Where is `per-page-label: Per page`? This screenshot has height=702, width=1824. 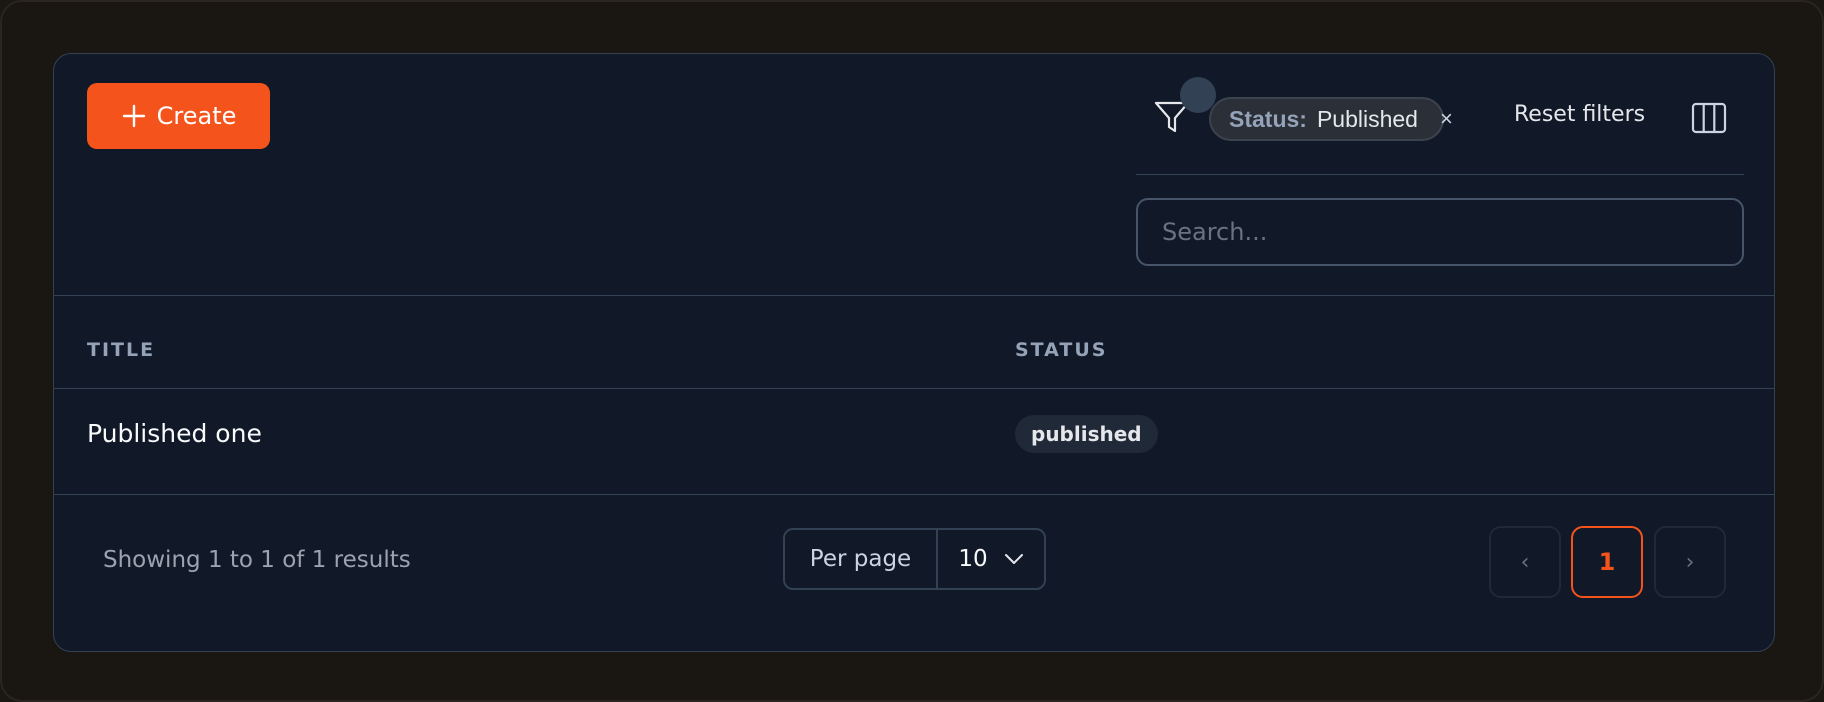
per-page-label: Per page is located at coordinates (861, 559).